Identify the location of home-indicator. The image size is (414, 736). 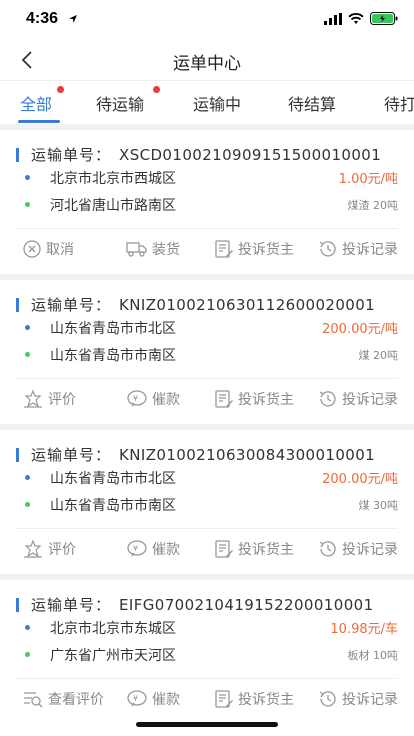
(207, 724).